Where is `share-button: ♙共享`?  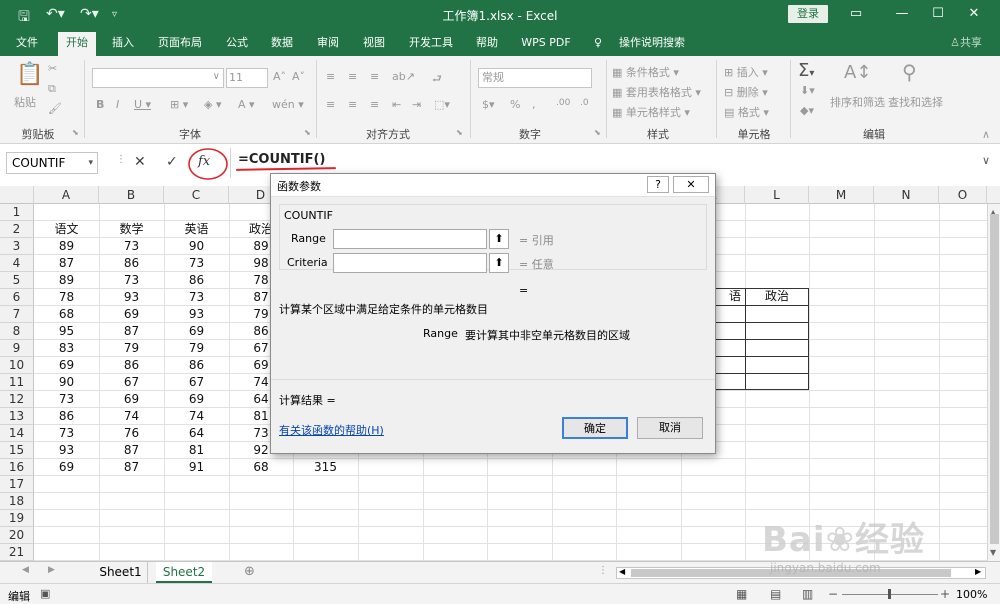 share-button: ♙共享 is located at coordinates (966, 43).